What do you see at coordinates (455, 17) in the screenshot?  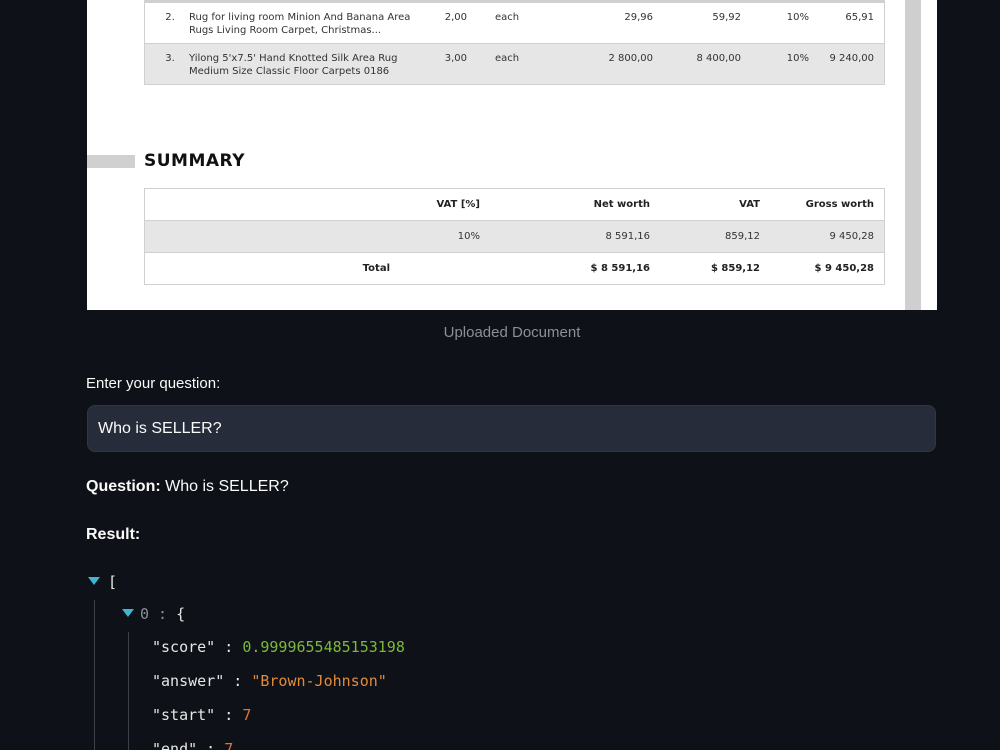 I see `item-qty-cell: 2,00` at bounding box center [455, 17].